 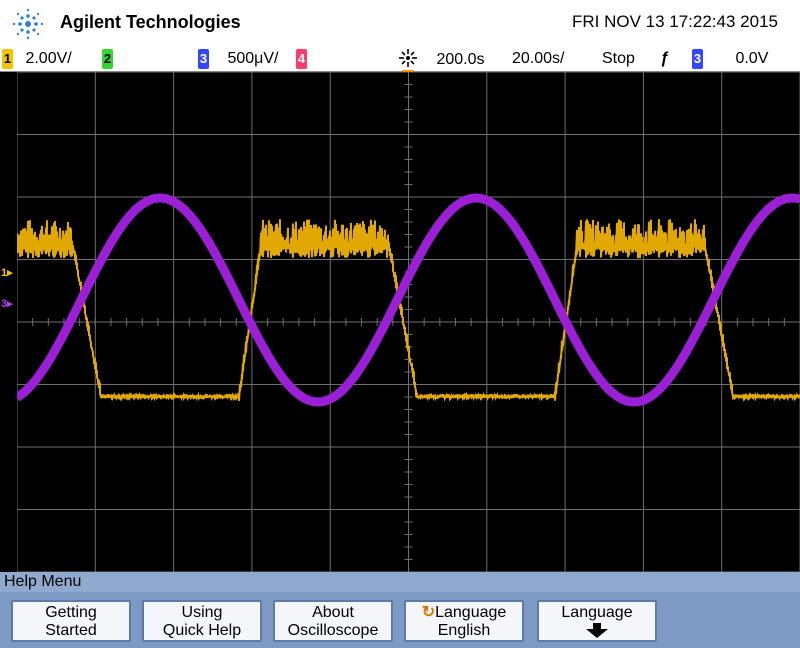 I want to click on menu-title: Help Menu, so click(x=43, y=581).